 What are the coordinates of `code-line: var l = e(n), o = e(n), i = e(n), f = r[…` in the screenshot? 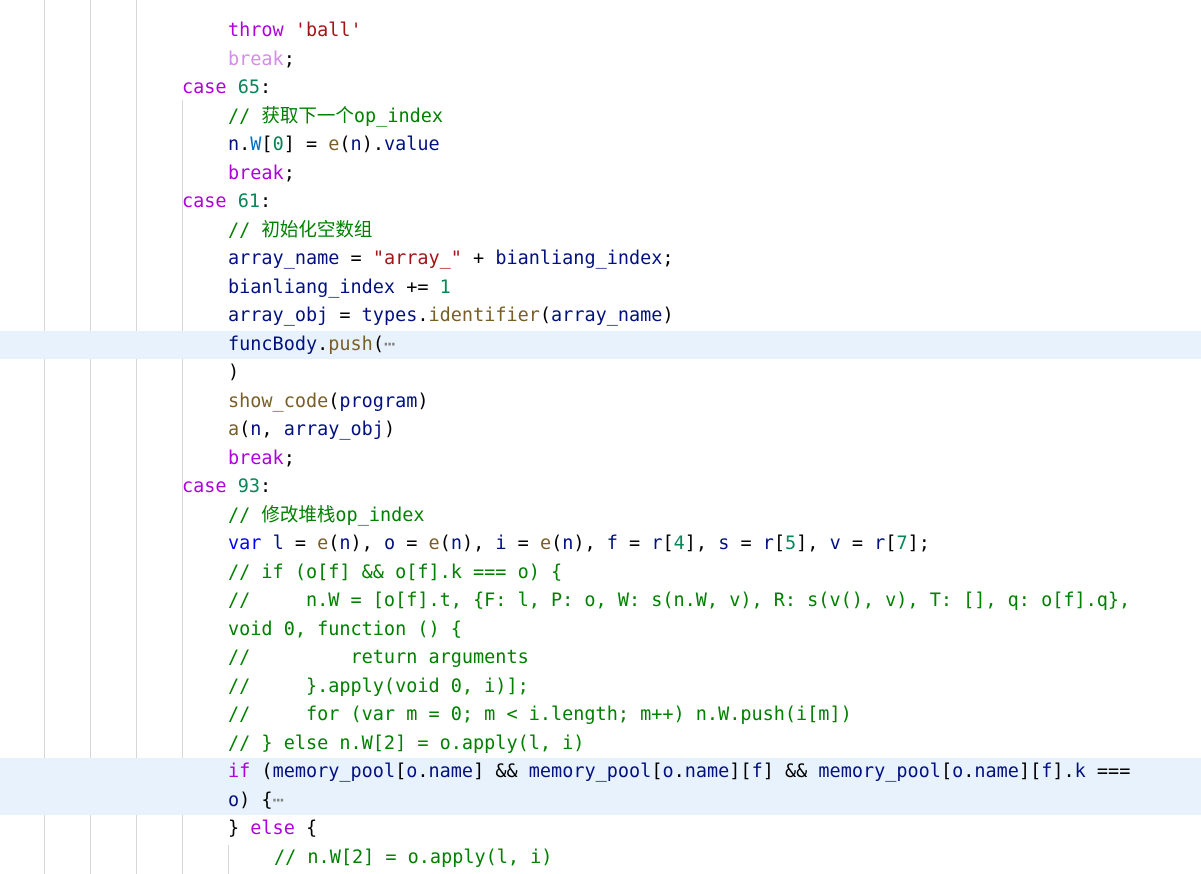 It's located at (600, 544).